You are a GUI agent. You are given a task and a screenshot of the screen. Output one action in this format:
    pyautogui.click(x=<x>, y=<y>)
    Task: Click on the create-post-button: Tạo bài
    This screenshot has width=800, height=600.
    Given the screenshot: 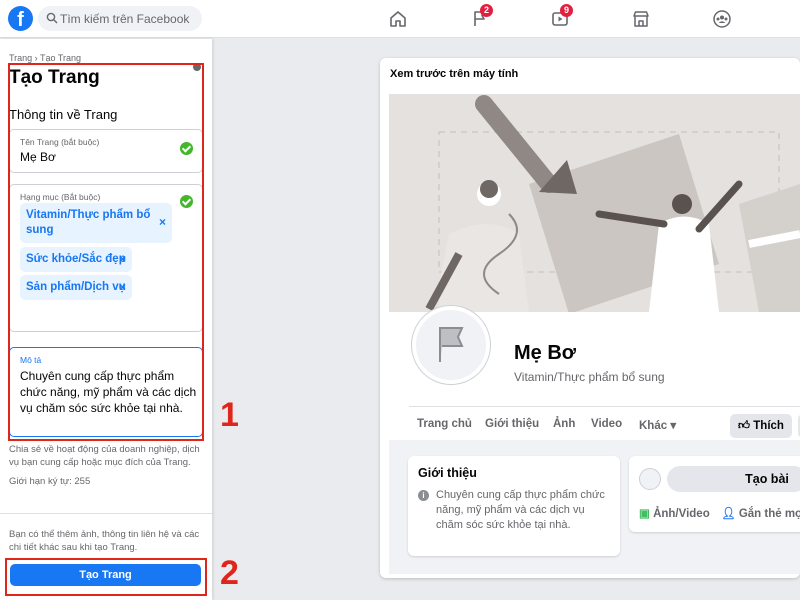 What is the action you would take?
    pyautogui.click(x=733, y=479)
    